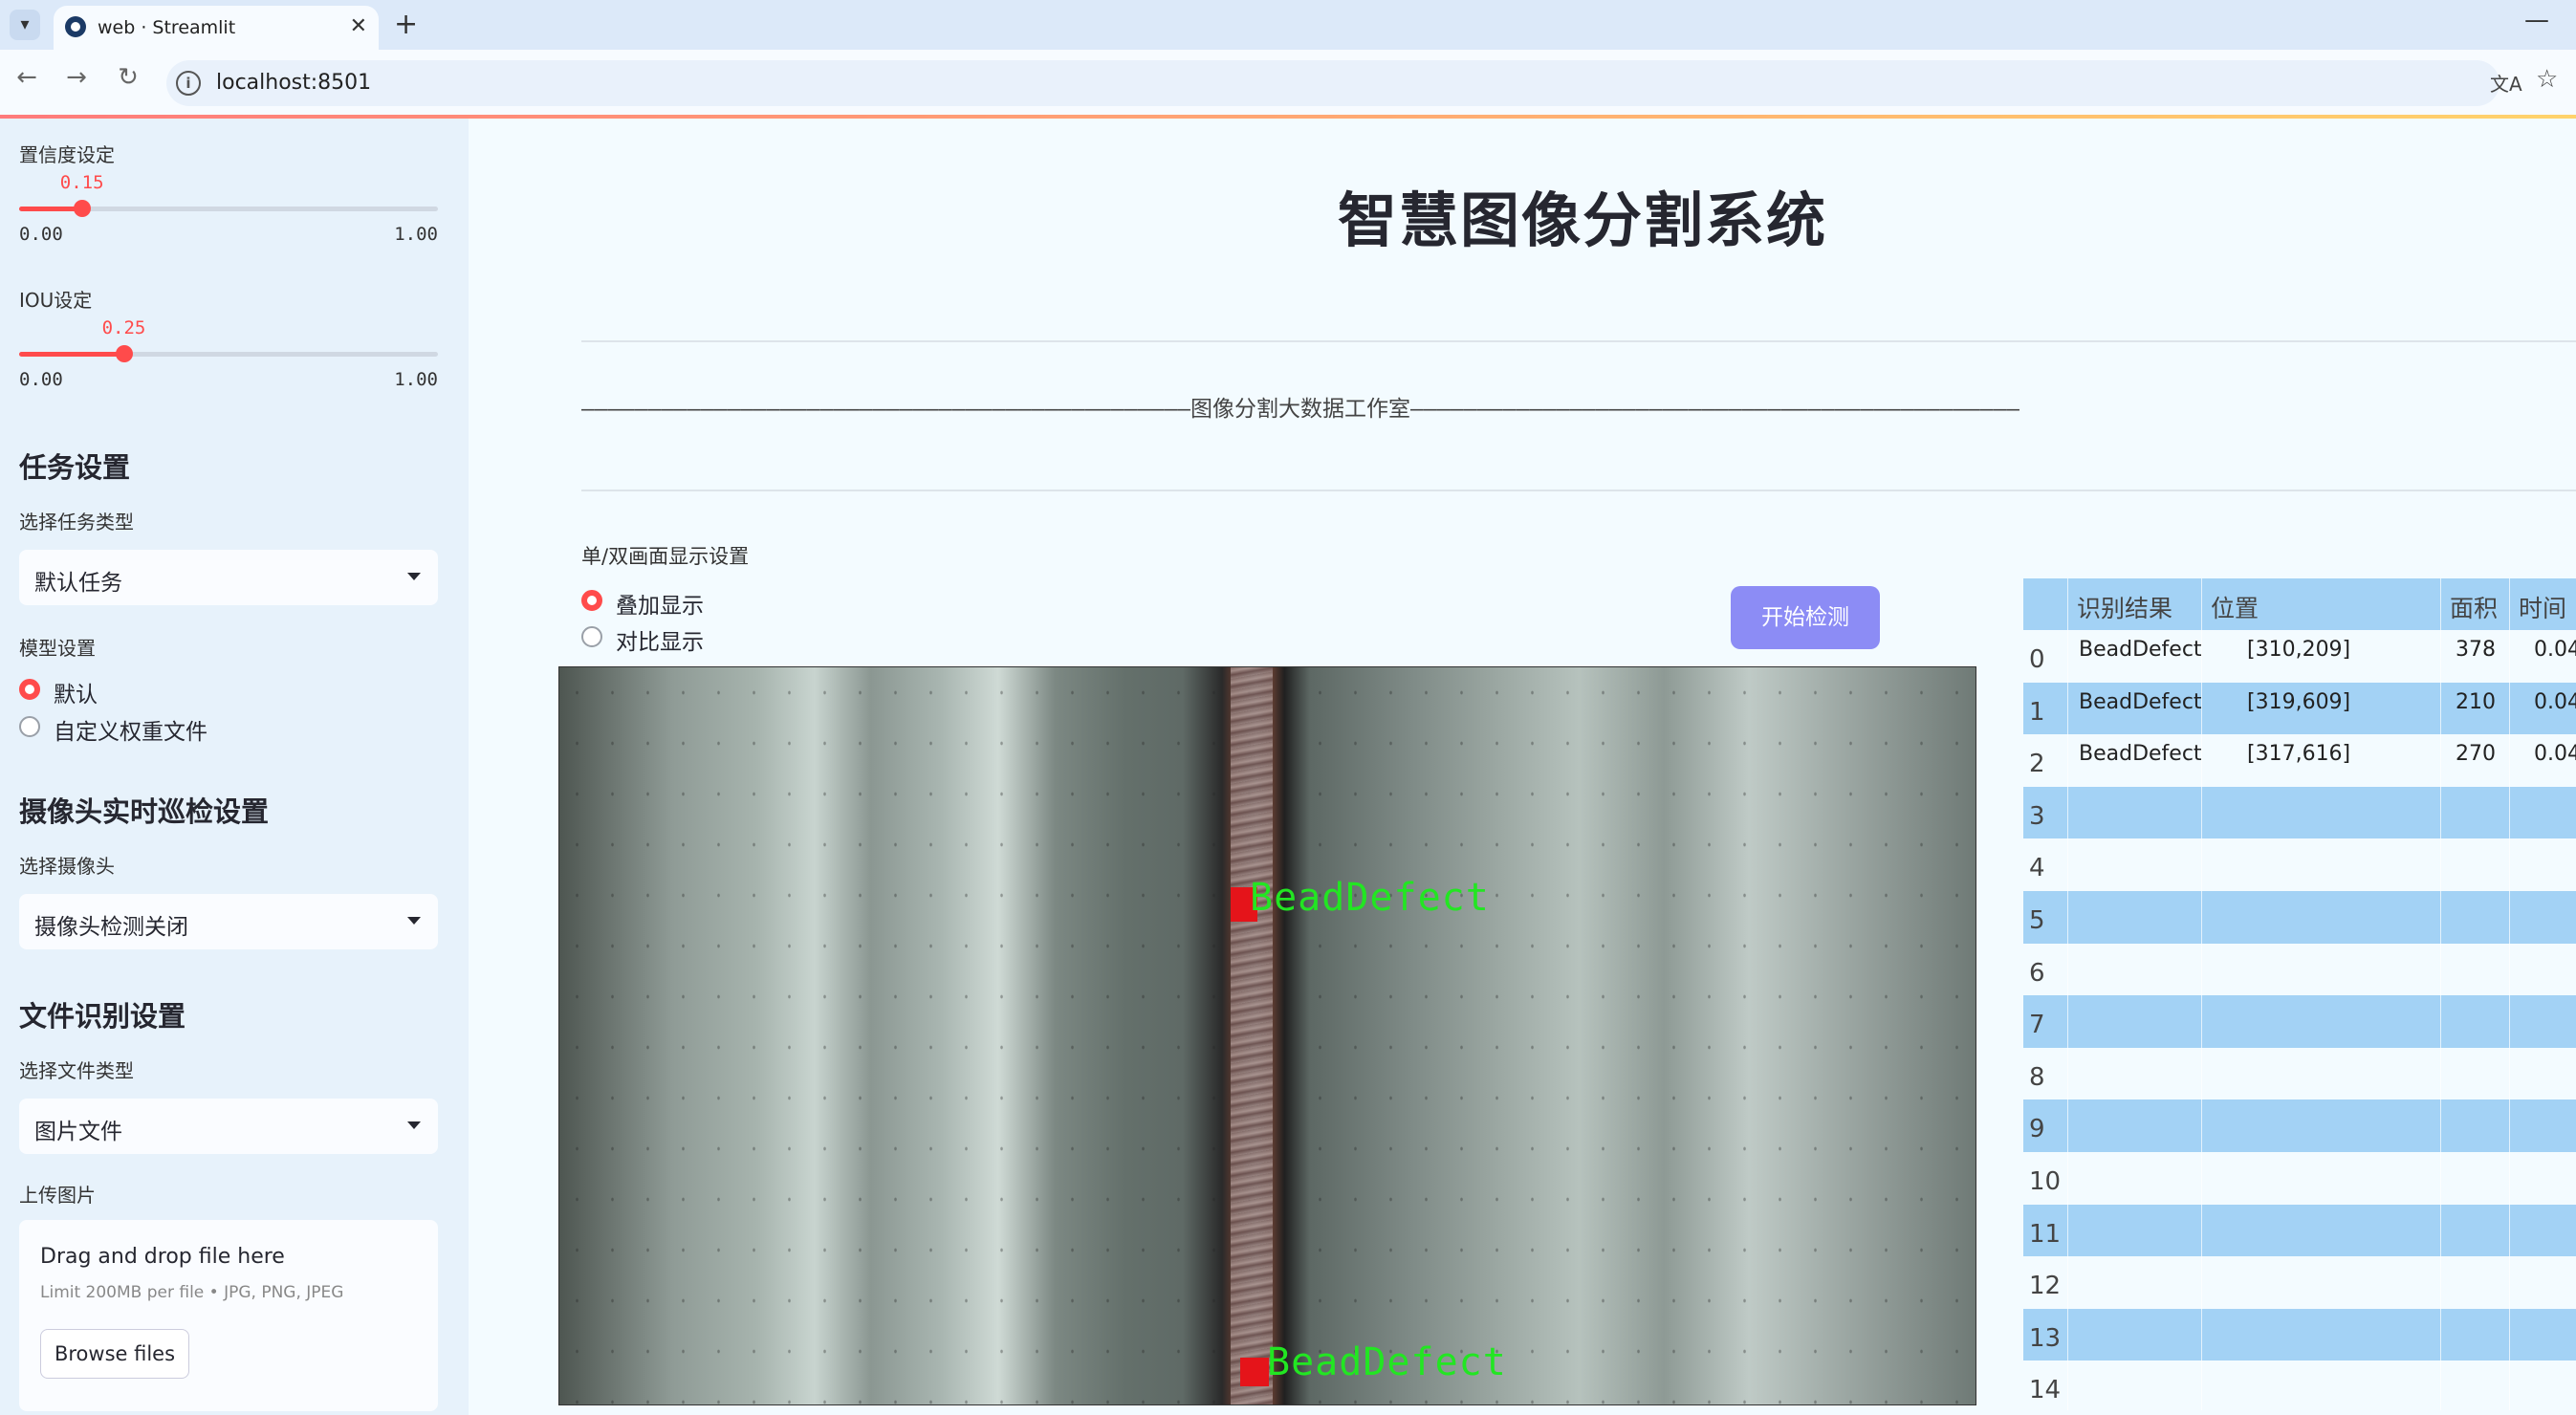 Image resolution: width=2576 pixels, height=1415 pixels. Describe the element at coordinates (2476, 650) in the screenshot. I see `cell-area: 378` at that location.